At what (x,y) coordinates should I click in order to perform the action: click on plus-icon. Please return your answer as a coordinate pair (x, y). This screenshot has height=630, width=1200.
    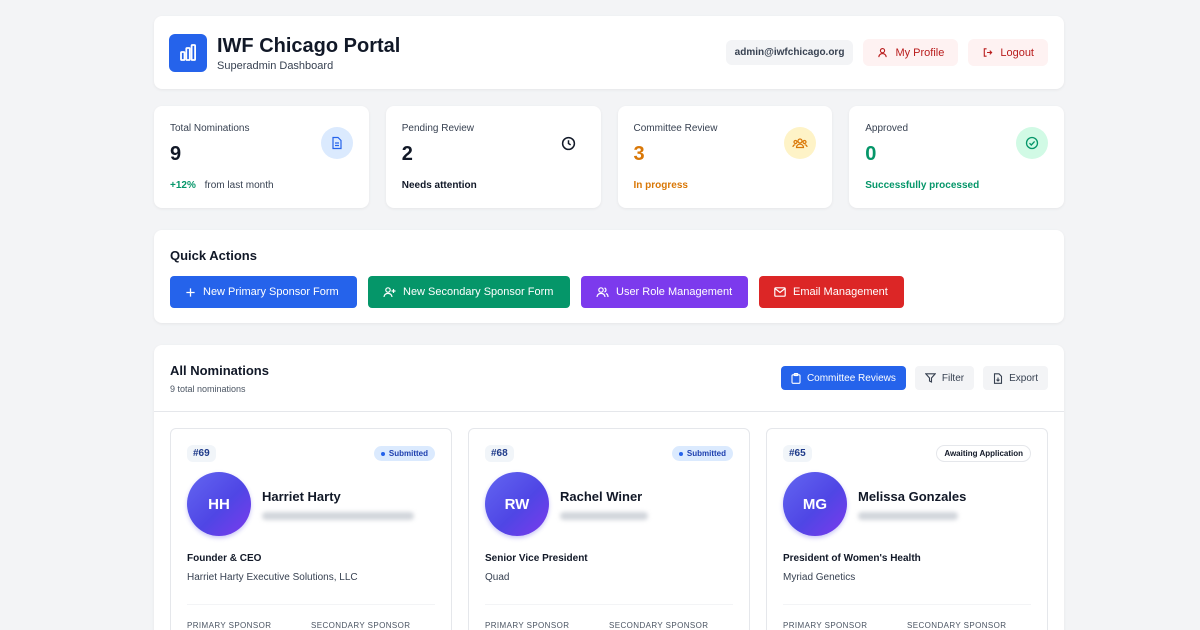
    Looking at the image, I should click on (190, 292).